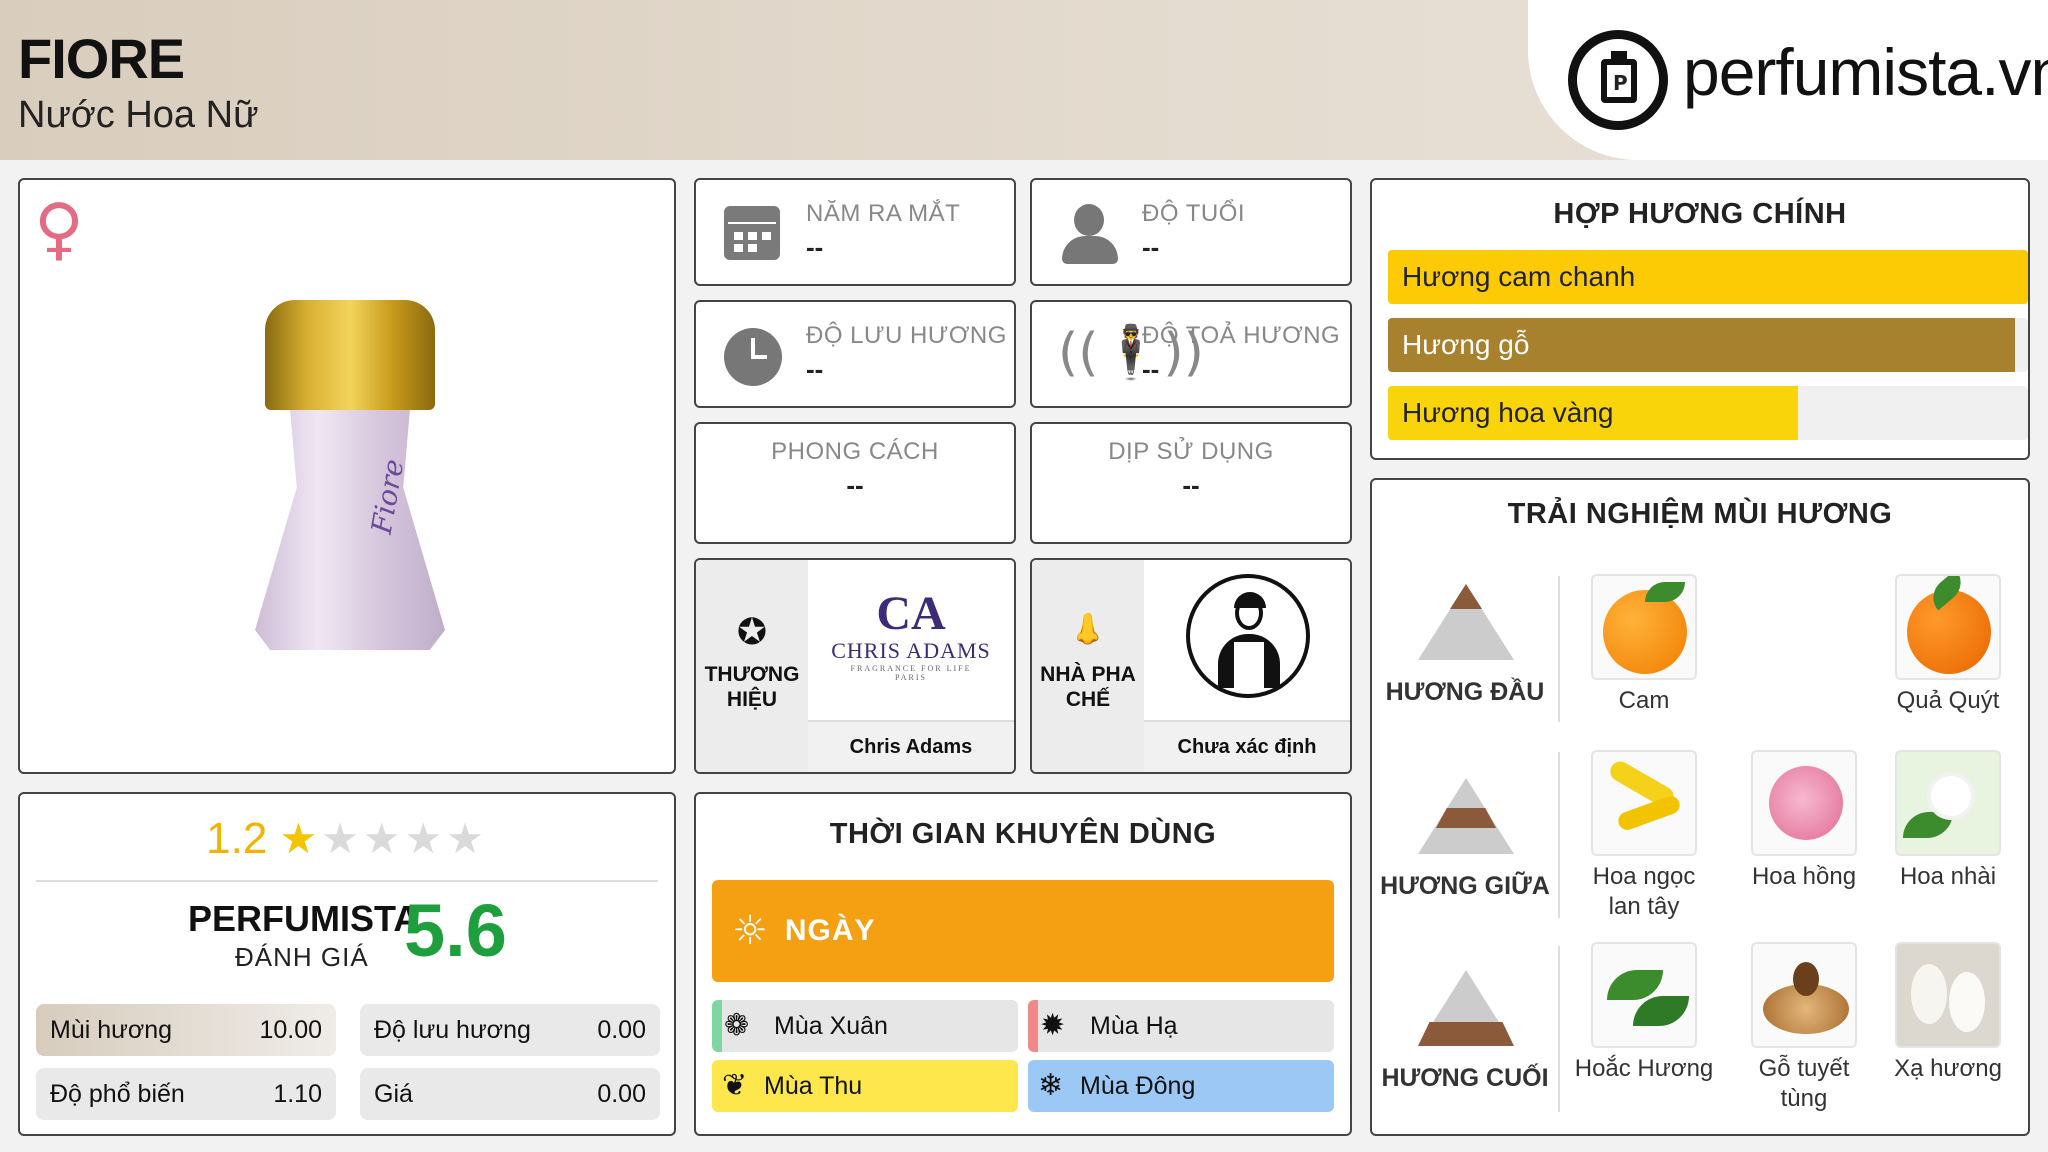 This screenshot has width=2048, height=1152. What do you see at coordinates (101, 58) in the screenshot?
I see `page-title: FIORE` at bounding box center [101, 58].